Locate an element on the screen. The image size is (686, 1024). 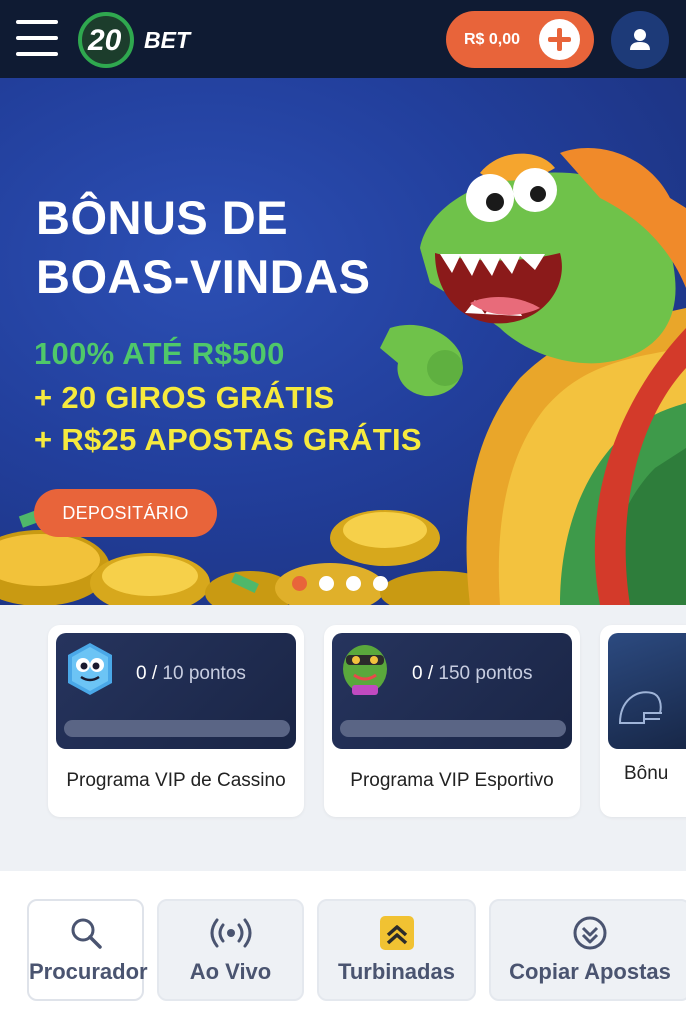
brand-logo: 20 BET is located at coordinates (141, 40).